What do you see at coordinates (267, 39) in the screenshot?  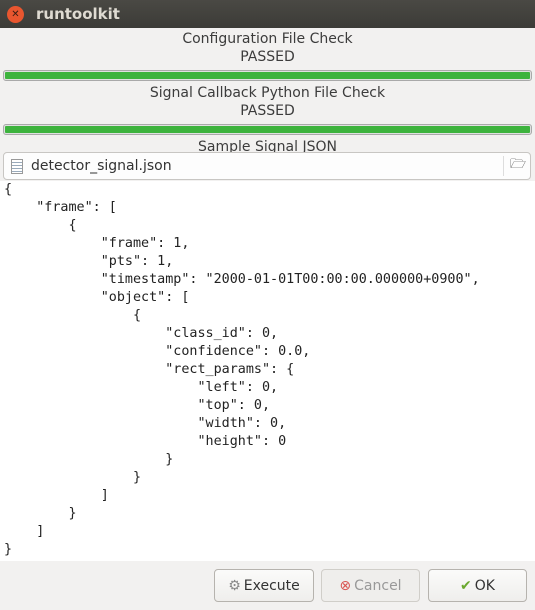 I see `config-check-label: Configuration File Check` at bounding box center [267, 39].